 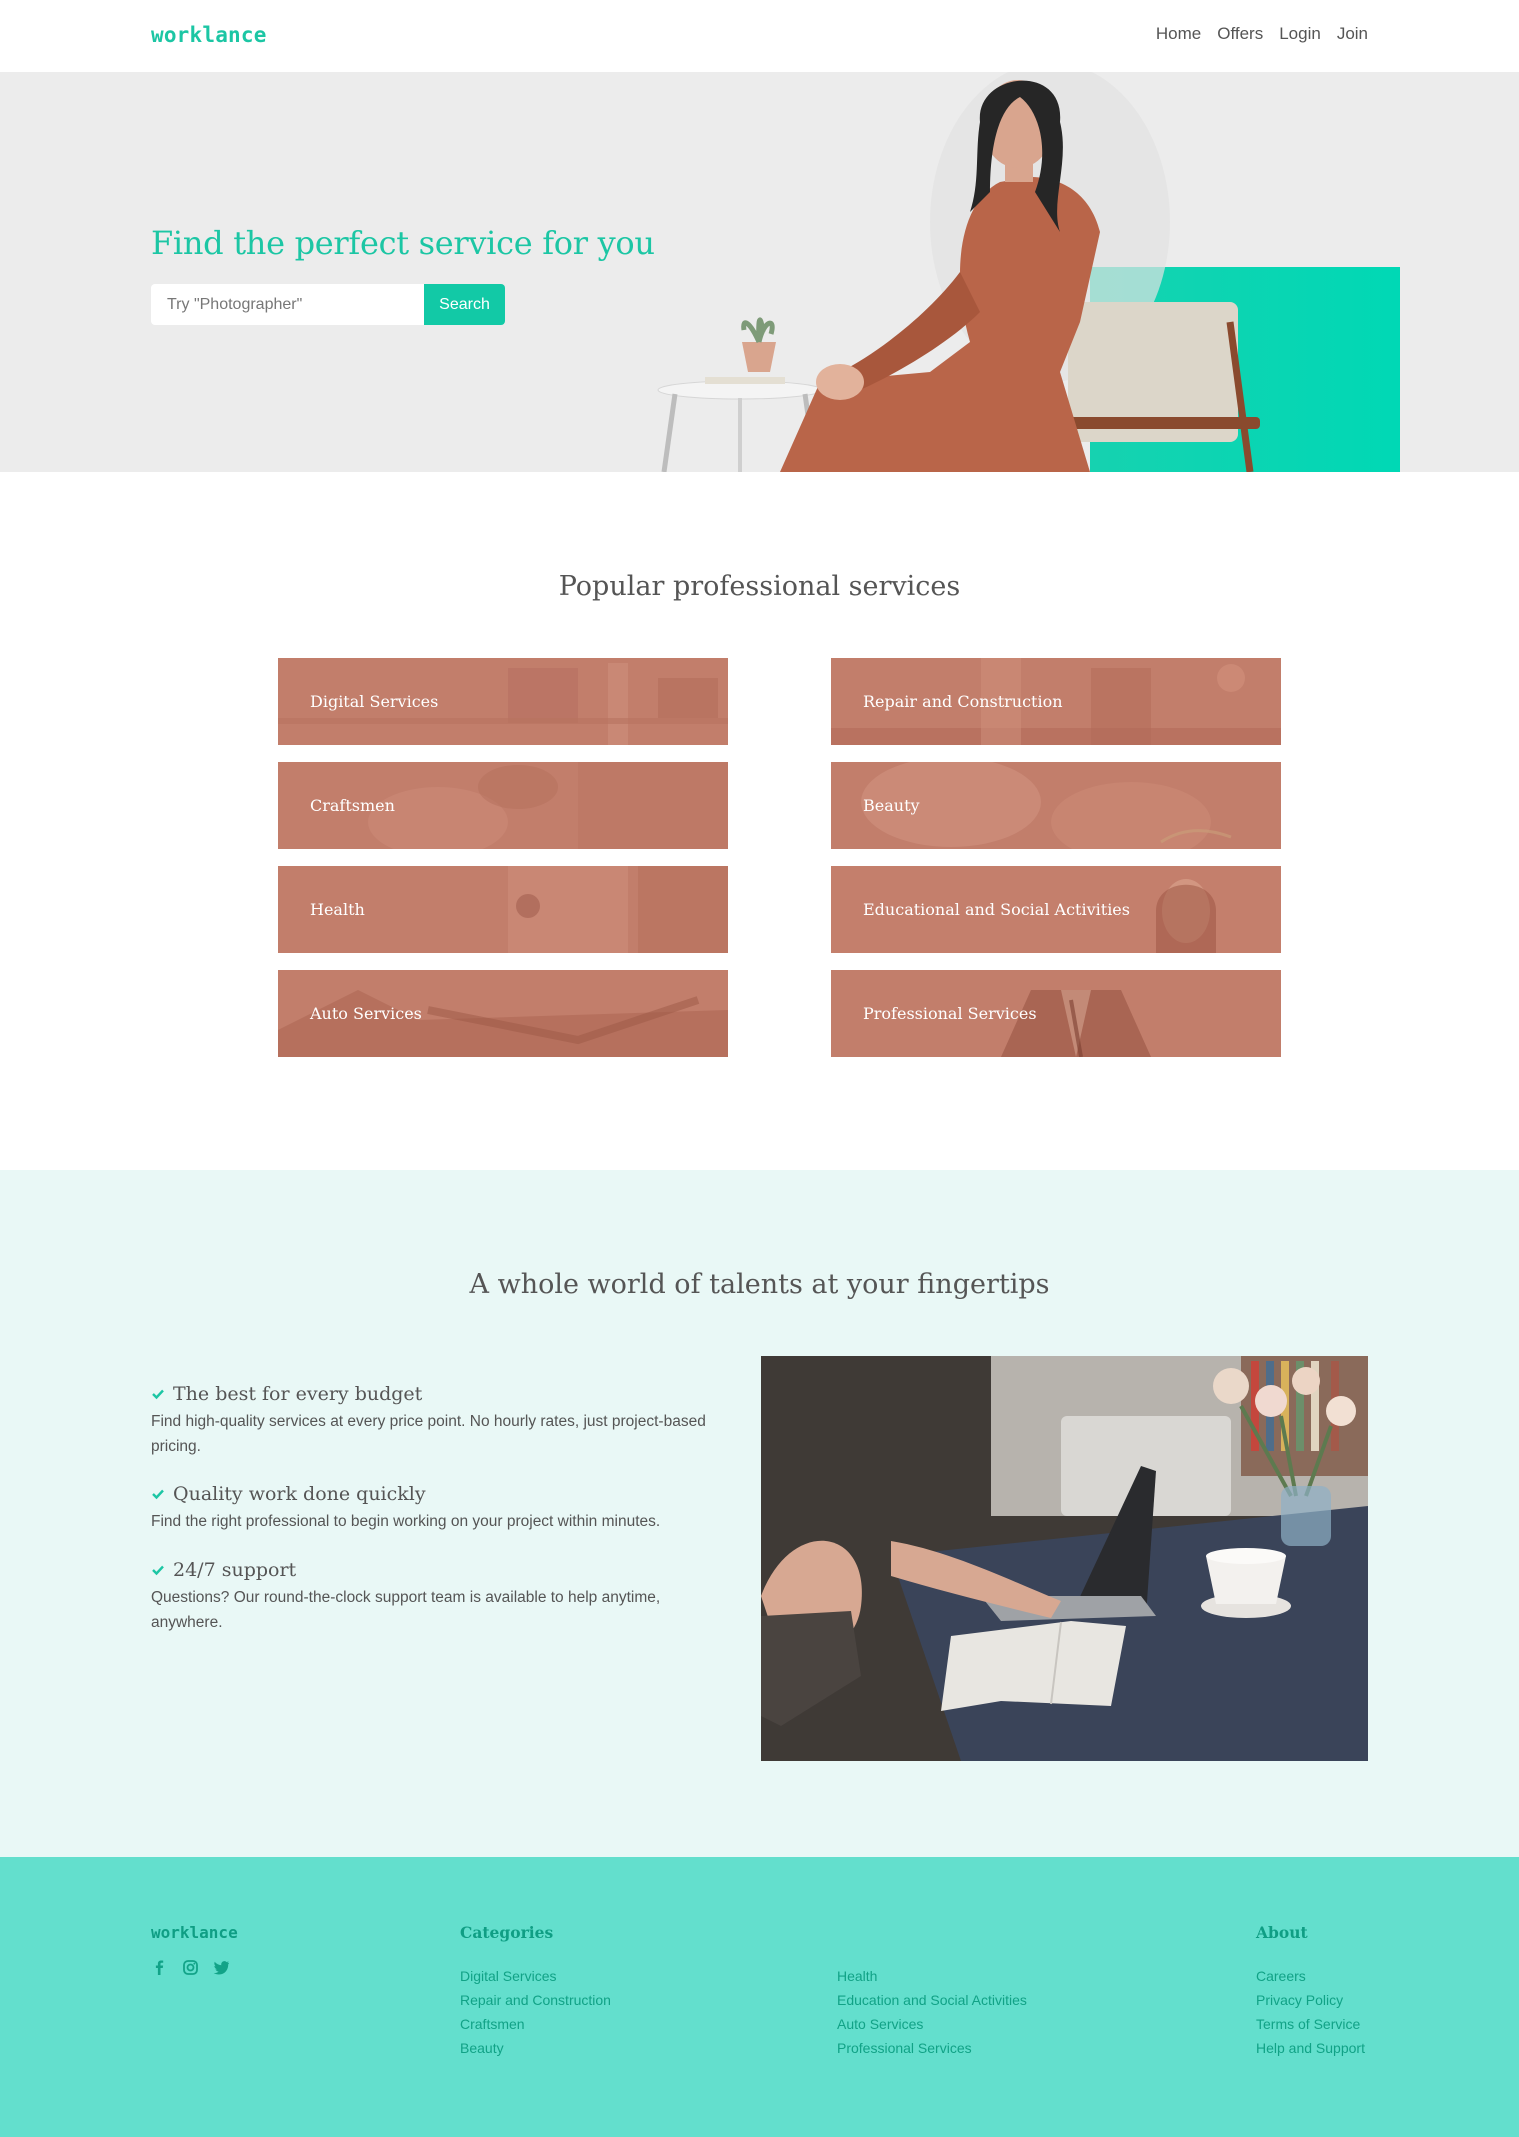 What do you see at coordinates (503, 701) in the screenshot?
I see `service-tile-digital-services: Digital Services` at bounding box center [503, 701].